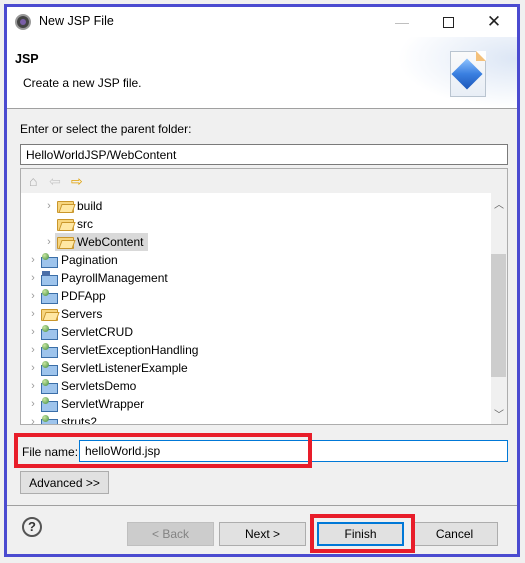  I want to click on maximize-icon, so click(448, 22).